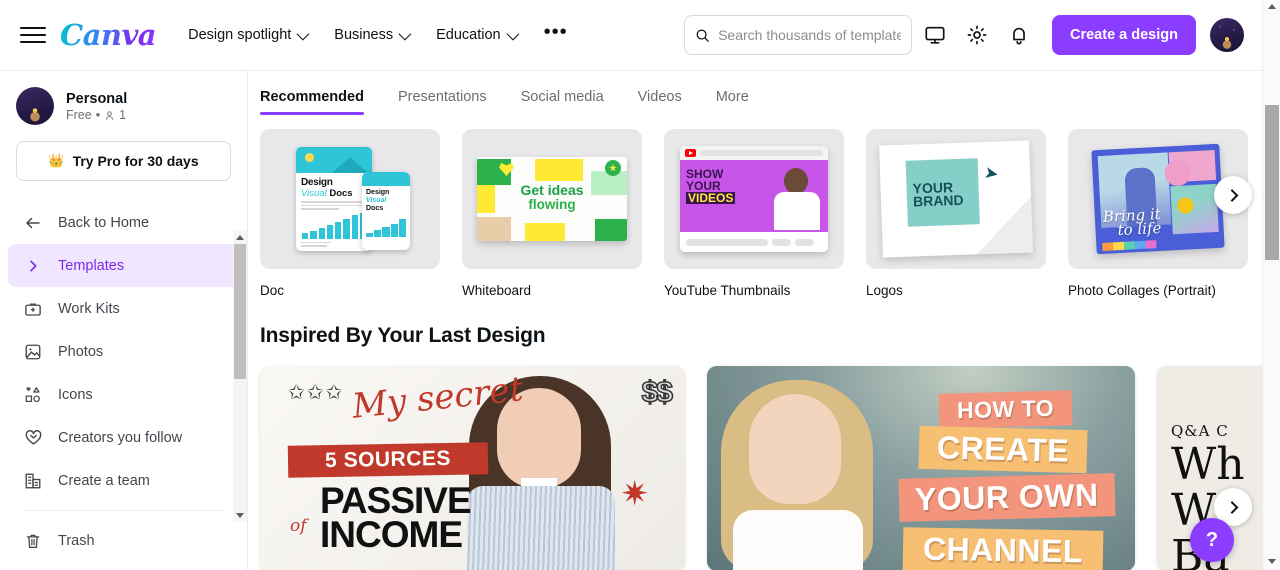 The height and width of the screenshot is (570, 1280). Describe the element at coordinates (373, 35) in the screenshot. I see `nav-business: Business` at that location.